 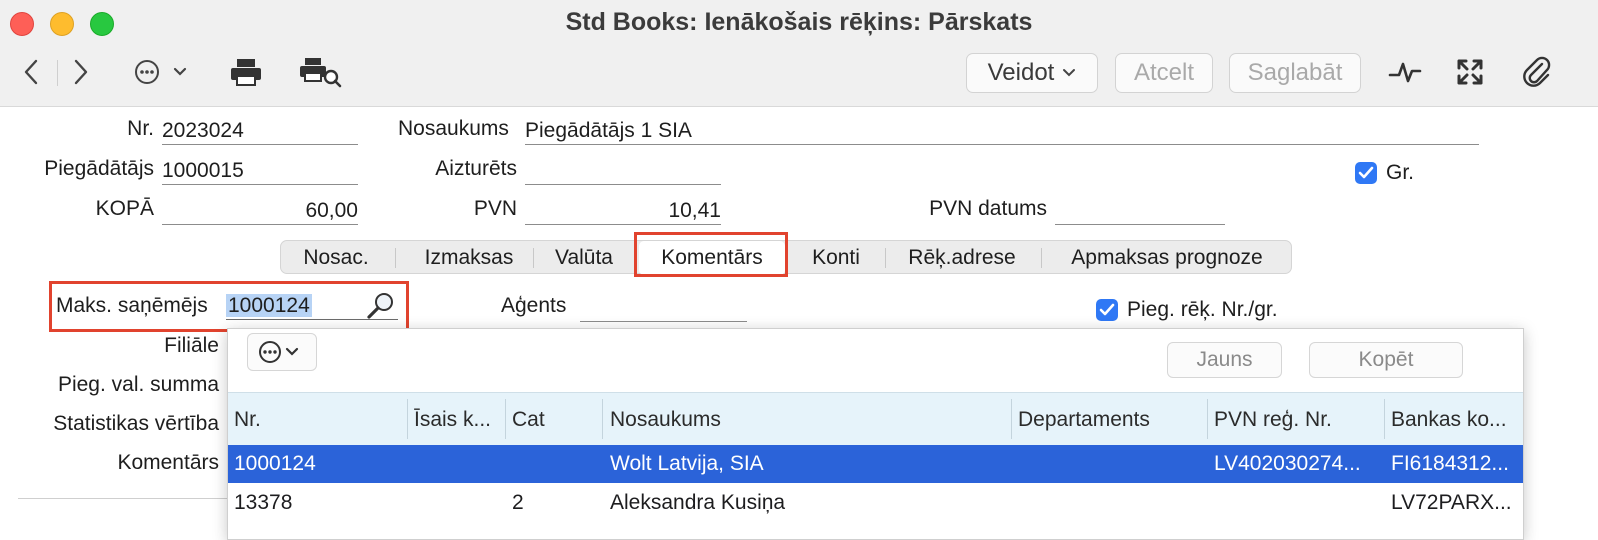 I want to click on col-nr: Nr., so click(x=318, y=419).